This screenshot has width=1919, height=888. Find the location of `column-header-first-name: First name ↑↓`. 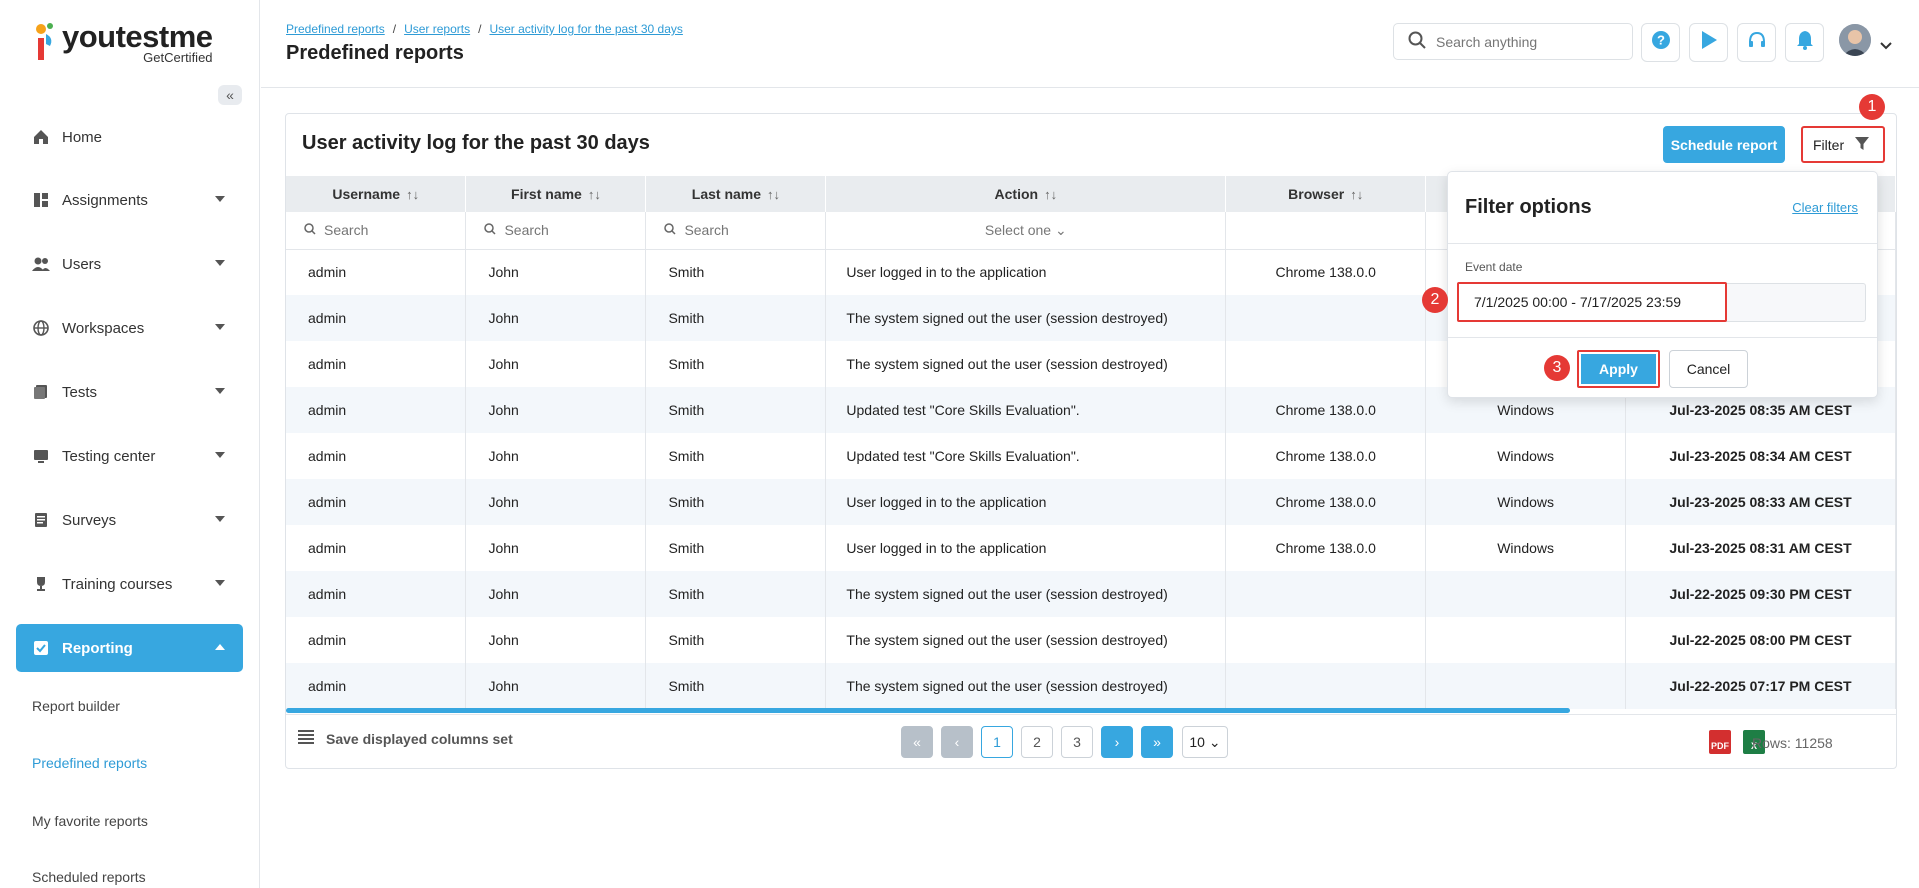

column-header-first-name: First name ↑↓ is located at coordinates (556, 194).